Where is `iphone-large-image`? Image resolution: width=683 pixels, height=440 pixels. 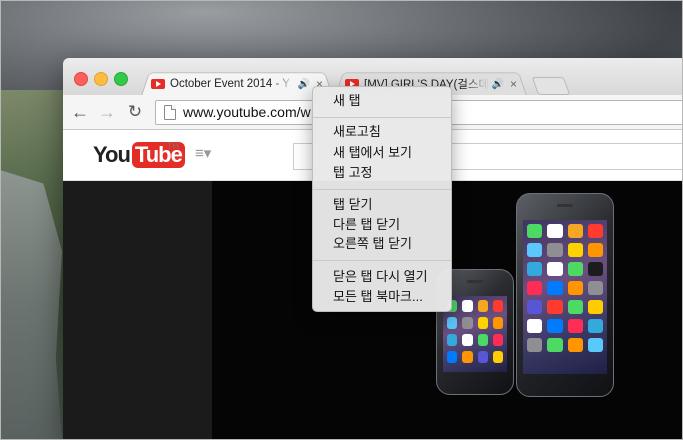 iphone-large-image is located at coordinates (565, 295).